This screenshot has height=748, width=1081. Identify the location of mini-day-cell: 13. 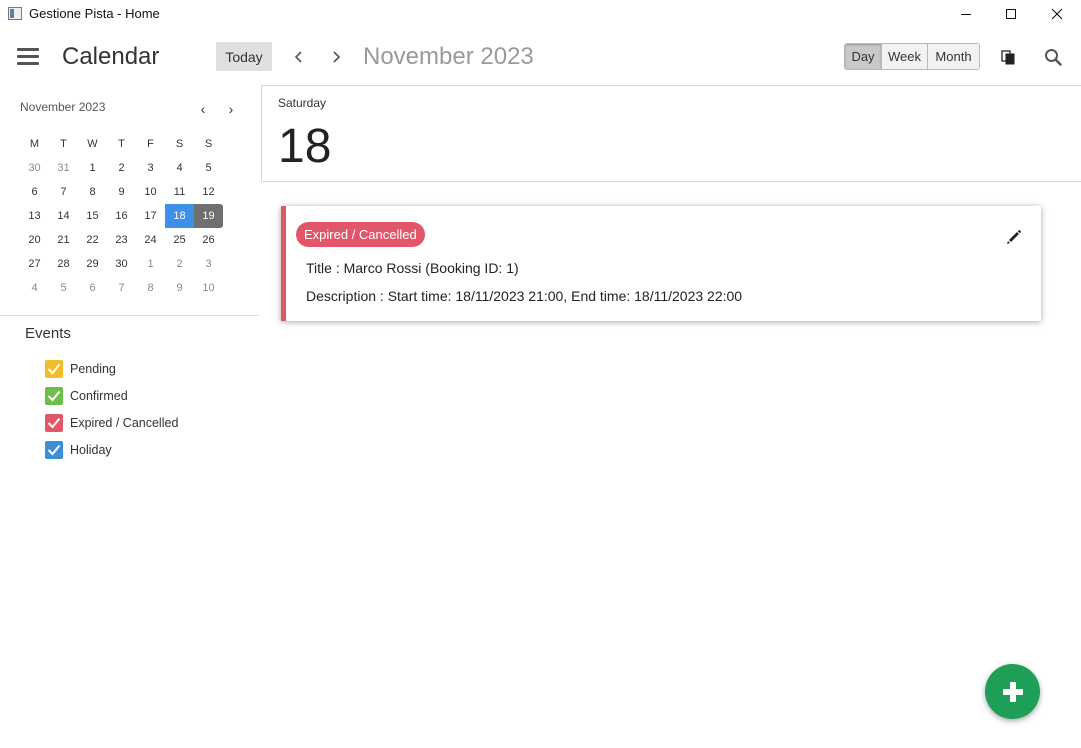
(34, 216).